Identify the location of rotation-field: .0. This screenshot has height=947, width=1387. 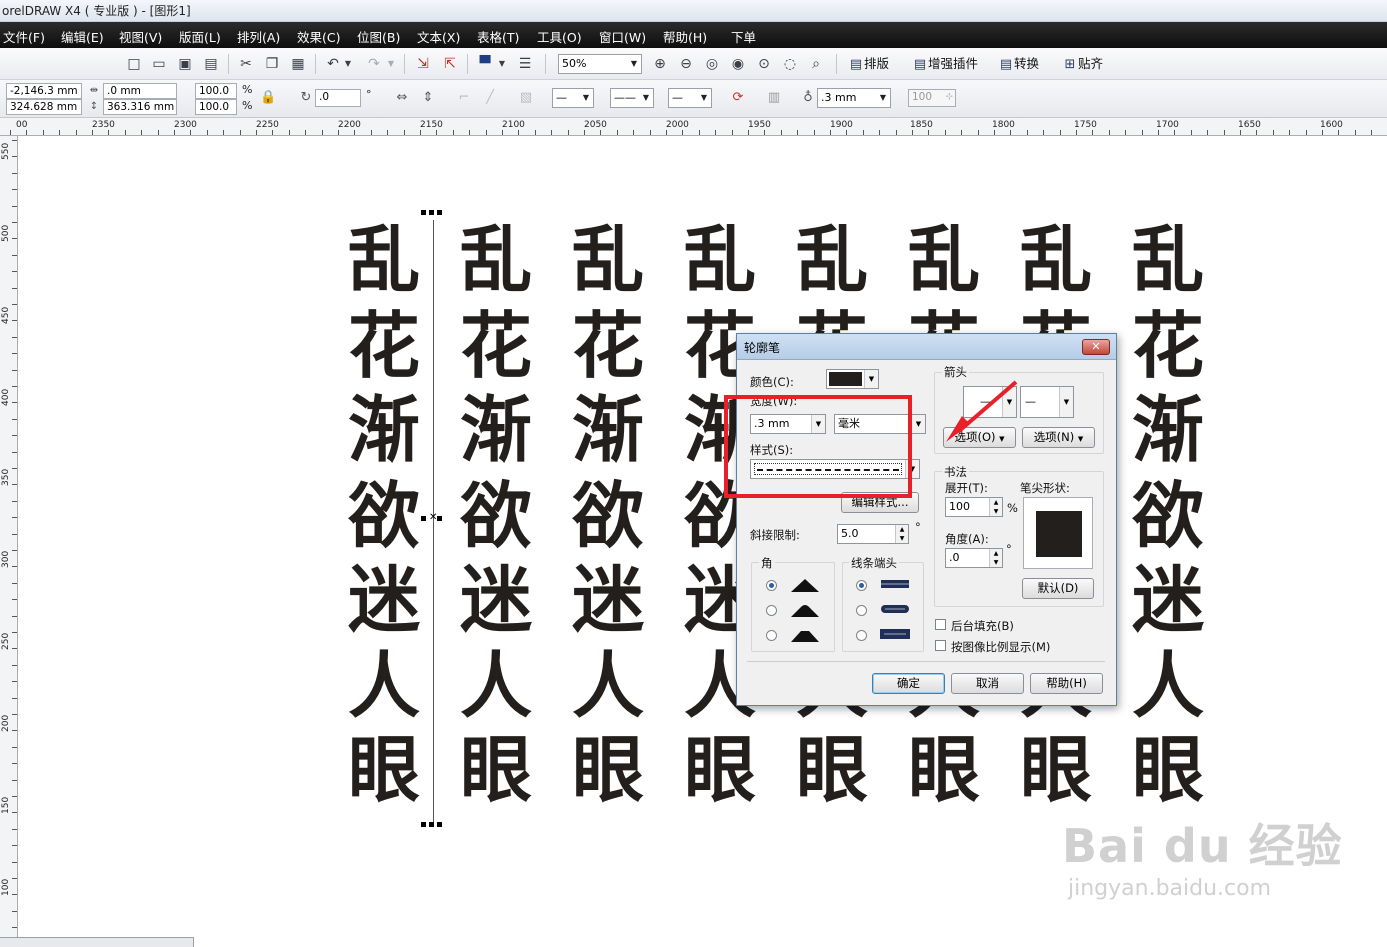
(338, 98).